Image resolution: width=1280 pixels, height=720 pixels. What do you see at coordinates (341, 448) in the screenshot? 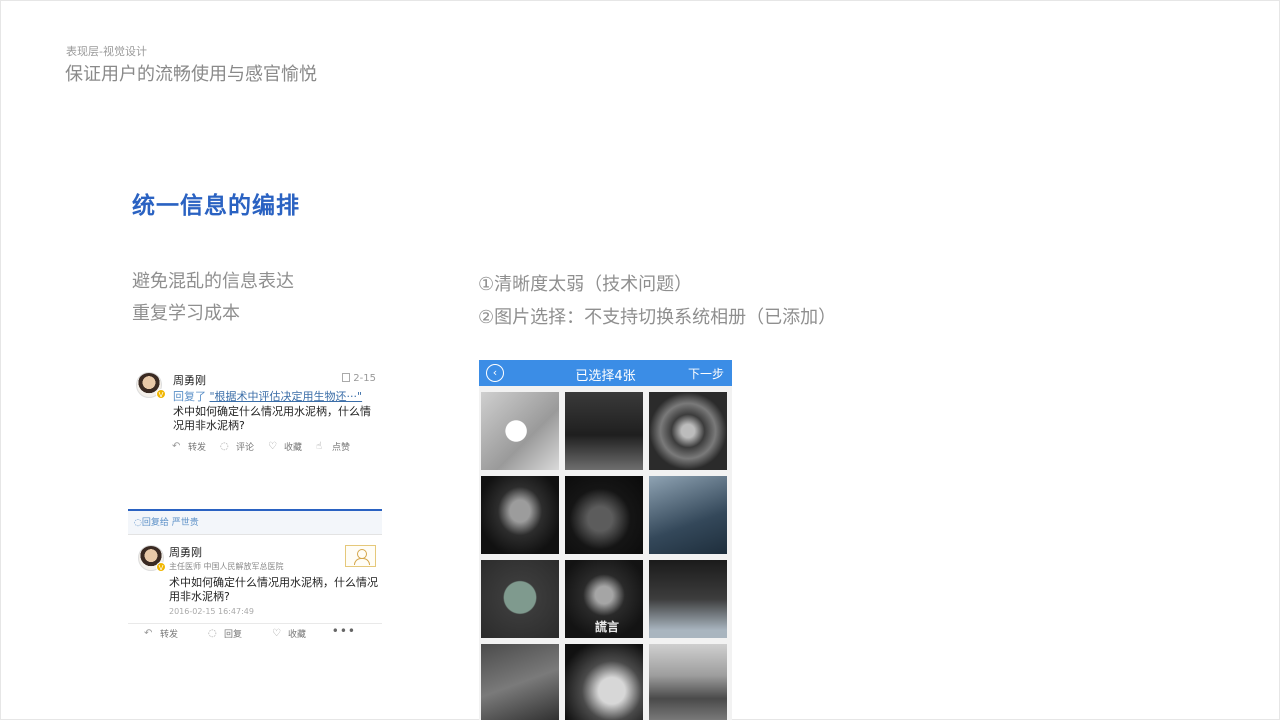
I see `like-label: 点赞` at bounding box center [341, 448].